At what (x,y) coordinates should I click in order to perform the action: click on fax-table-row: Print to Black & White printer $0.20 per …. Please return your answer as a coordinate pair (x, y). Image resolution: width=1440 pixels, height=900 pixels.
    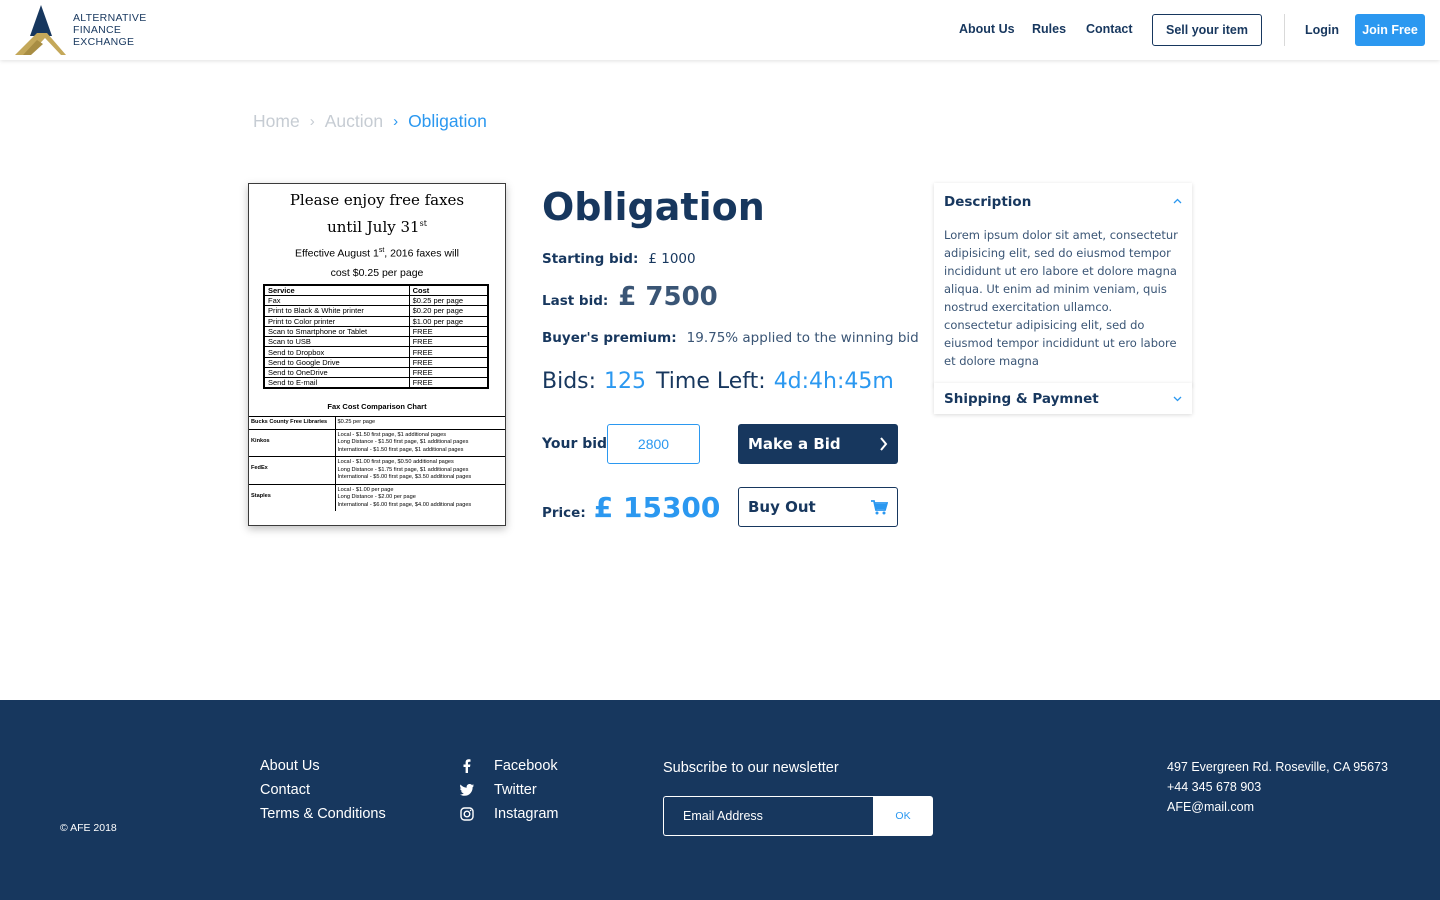
    Looking at the image, I should click on (376, 311).